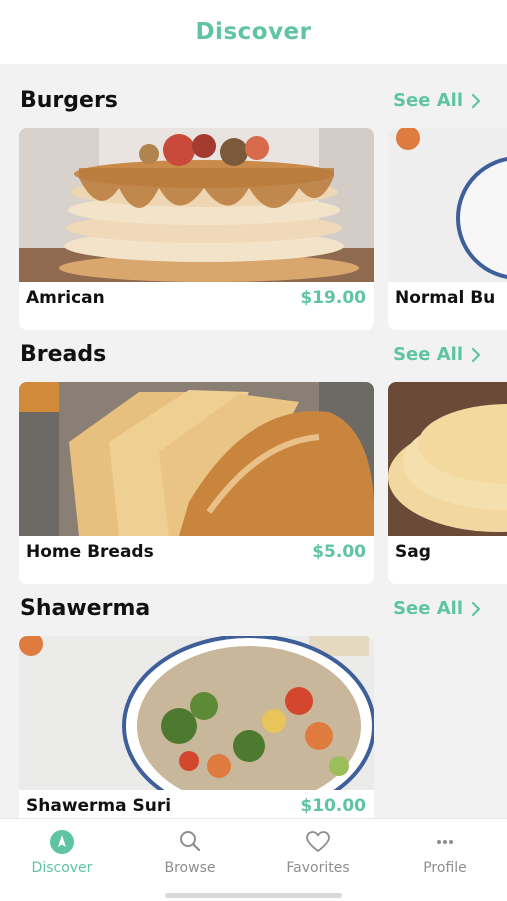 The height and width of the screenshot is (901, 507). What do you see at coordinates (253, 895) in the screenshot?
I see `home-indicator` at bounding box center [253, 895].